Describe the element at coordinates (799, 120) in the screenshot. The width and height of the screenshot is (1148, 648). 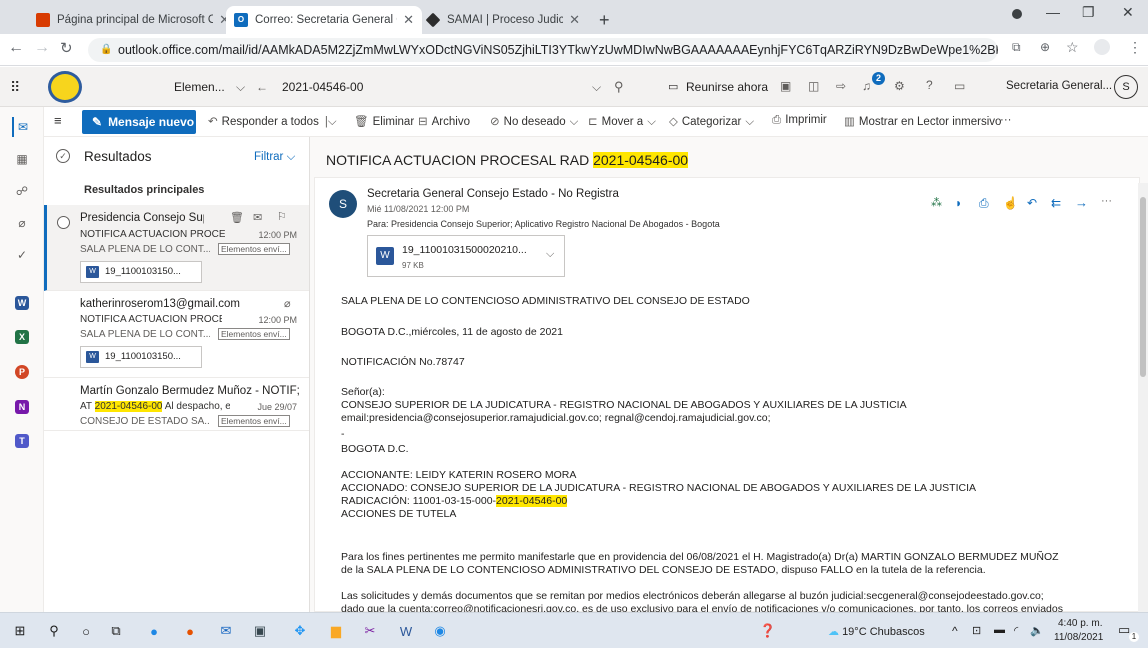
I see `print-button: ⎙ Imprimir` at that location.